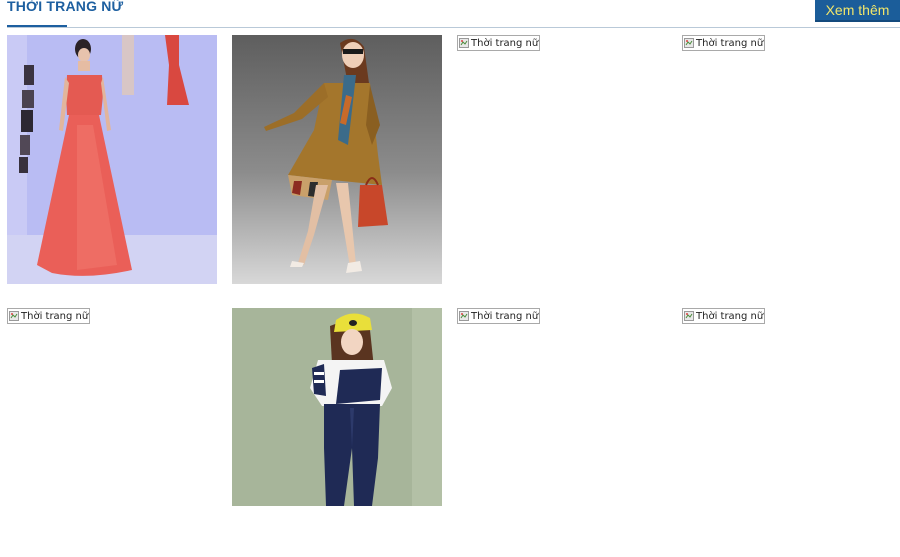 This screenshot has height=557, width=900. Describe the element at coordinates (787, 432) in the screenshot. I see `product-card-8: Thời trang nữ` at that location.